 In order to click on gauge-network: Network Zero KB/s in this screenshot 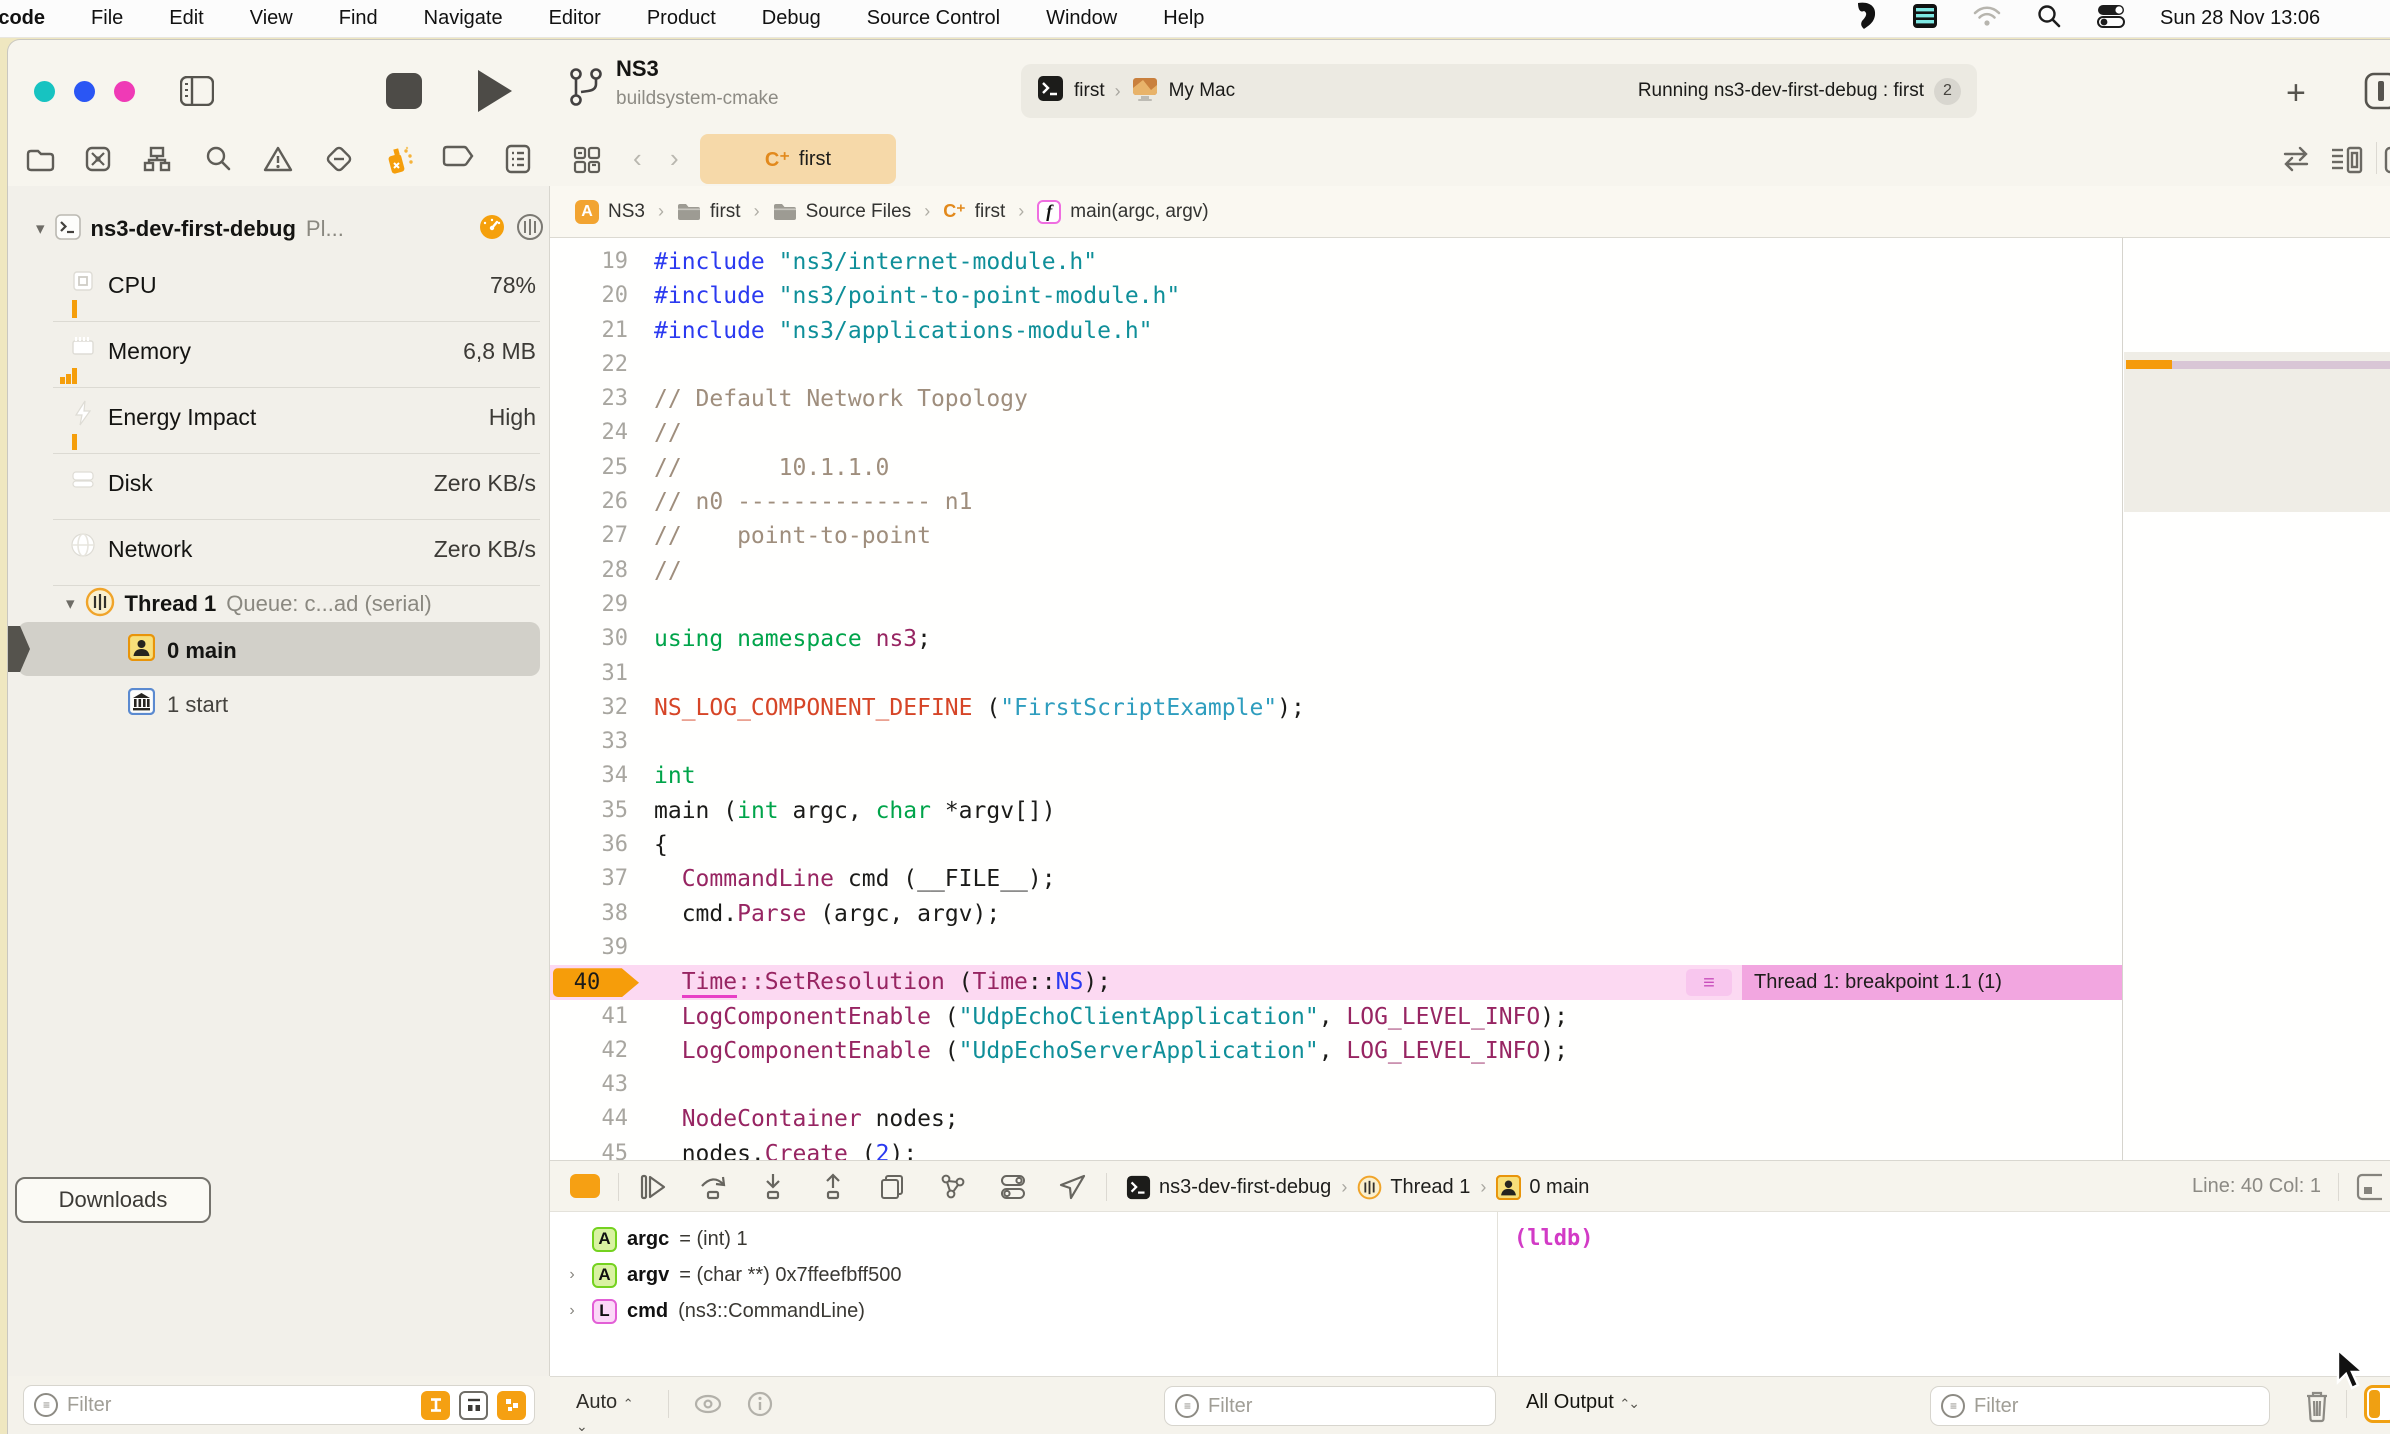, I will do `click(279, 553)`.